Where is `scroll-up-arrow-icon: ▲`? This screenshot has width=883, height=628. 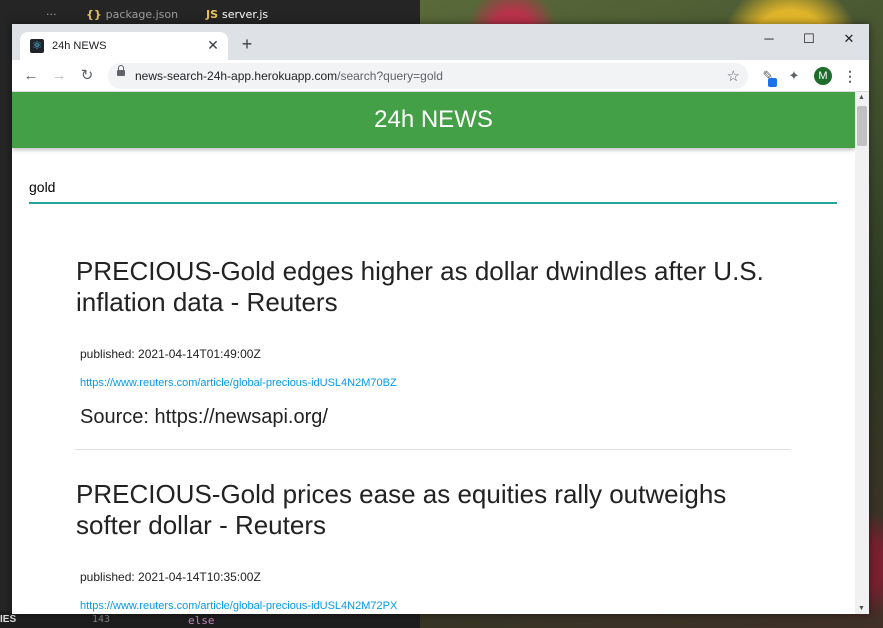 scroll-up-arrow-icon: ▲ is located at coordinates (861, 97).